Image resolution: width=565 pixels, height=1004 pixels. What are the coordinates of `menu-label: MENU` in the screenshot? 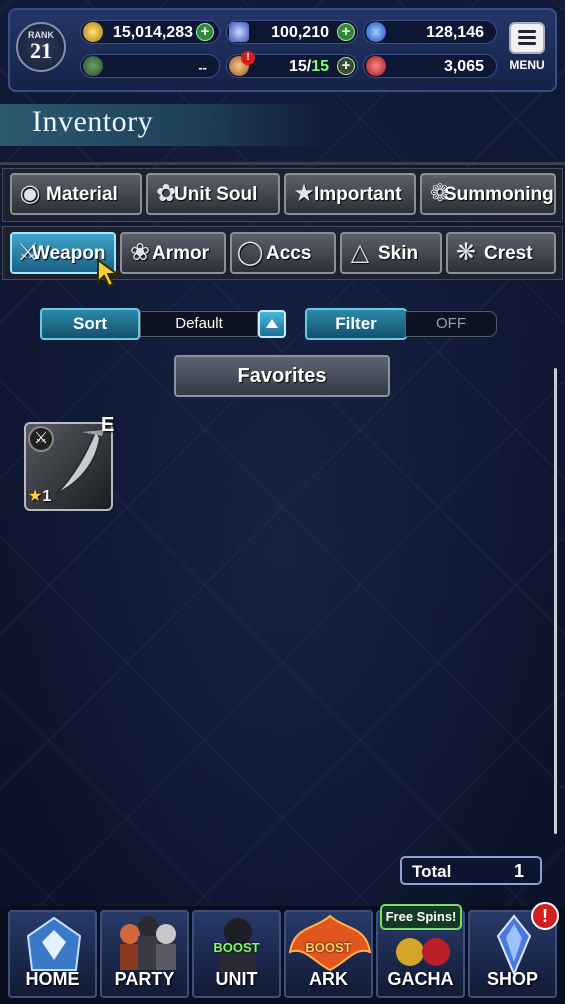 It's located at (527, 65).